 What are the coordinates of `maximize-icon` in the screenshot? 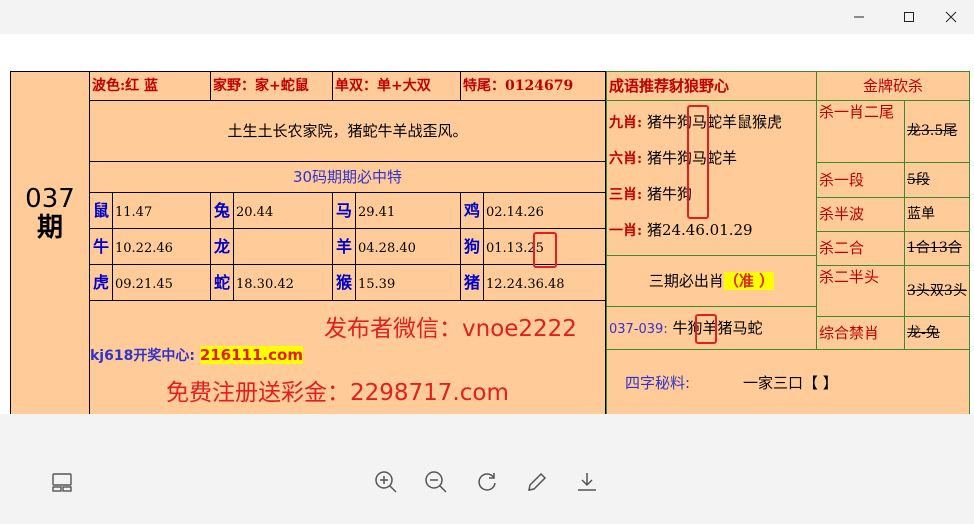 It's located at (909, 17).